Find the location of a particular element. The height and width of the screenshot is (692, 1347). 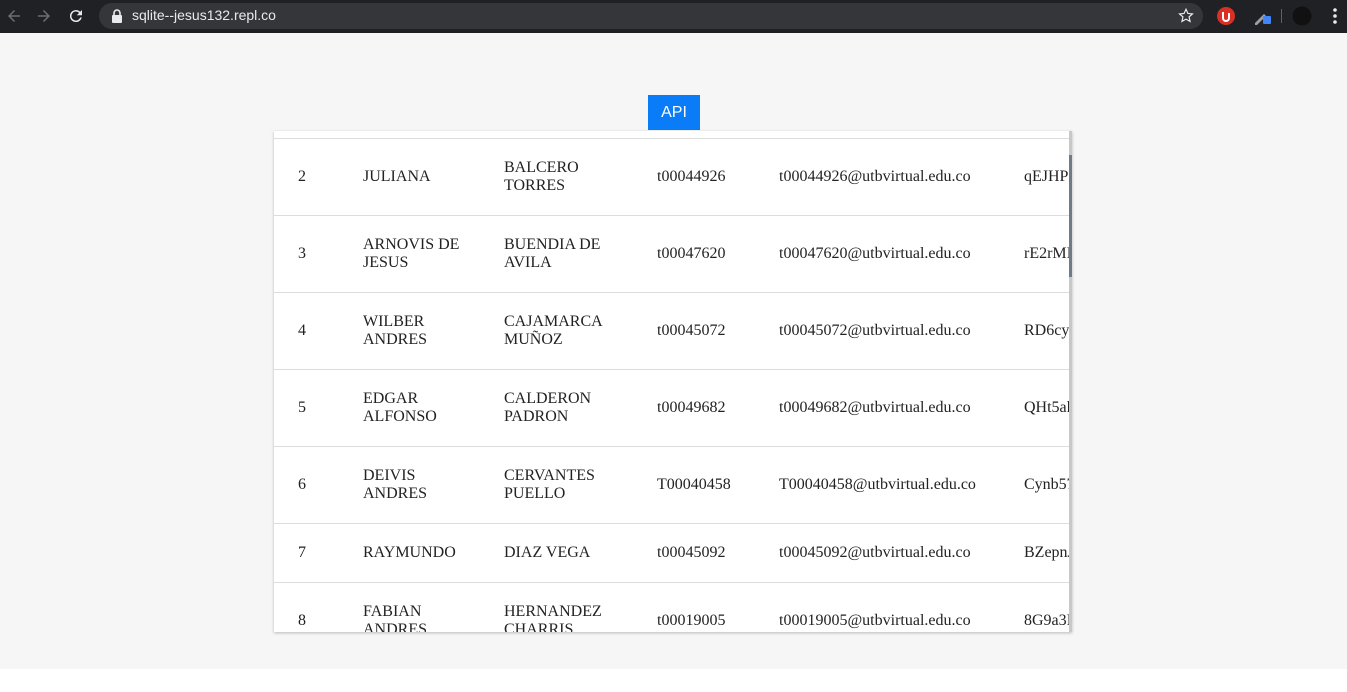

cell-name: DEIVIS ANDRES is located at coordinates (395, 484).